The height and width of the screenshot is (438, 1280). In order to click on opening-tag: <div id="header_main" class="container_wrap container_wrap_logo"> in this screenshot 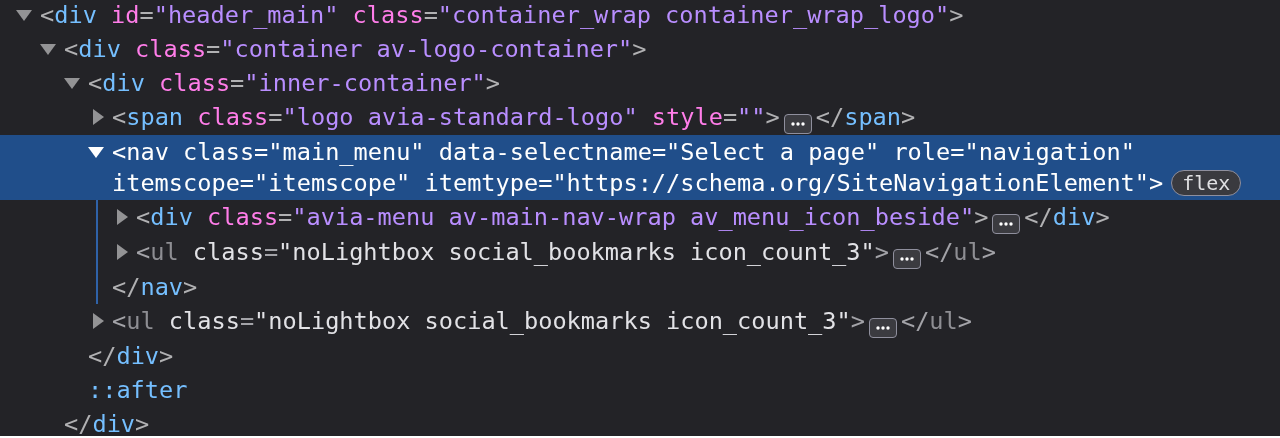, I will do `click(502, 14)`.